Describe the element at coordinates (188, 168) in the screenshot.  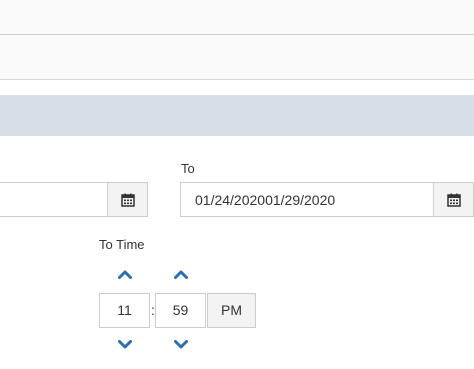
I see `to-date-label: To` at that location.